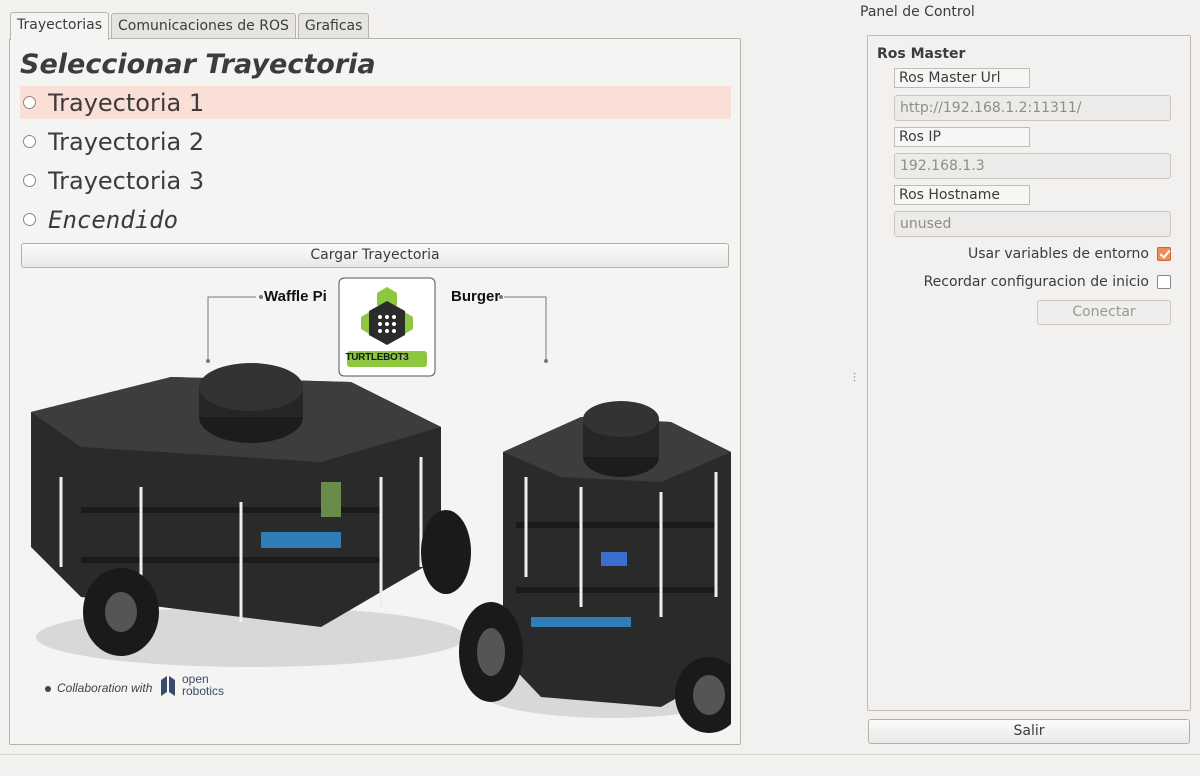 The image size is (1200, 776). Describe the element at coordinates (375, 219) in the screenshot. I see `radio-encendido: Encendido` at that location.